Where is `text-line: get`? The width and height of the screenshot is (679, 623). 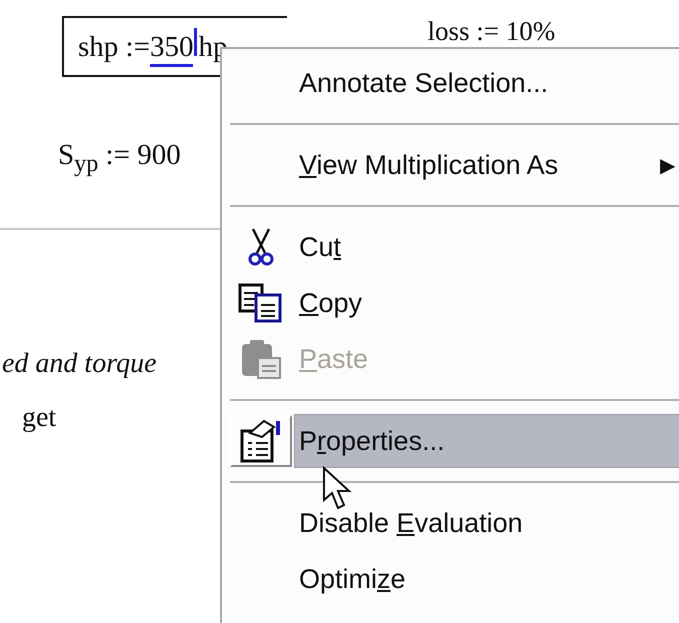
text-line: get is located at coordinates (39, 418).